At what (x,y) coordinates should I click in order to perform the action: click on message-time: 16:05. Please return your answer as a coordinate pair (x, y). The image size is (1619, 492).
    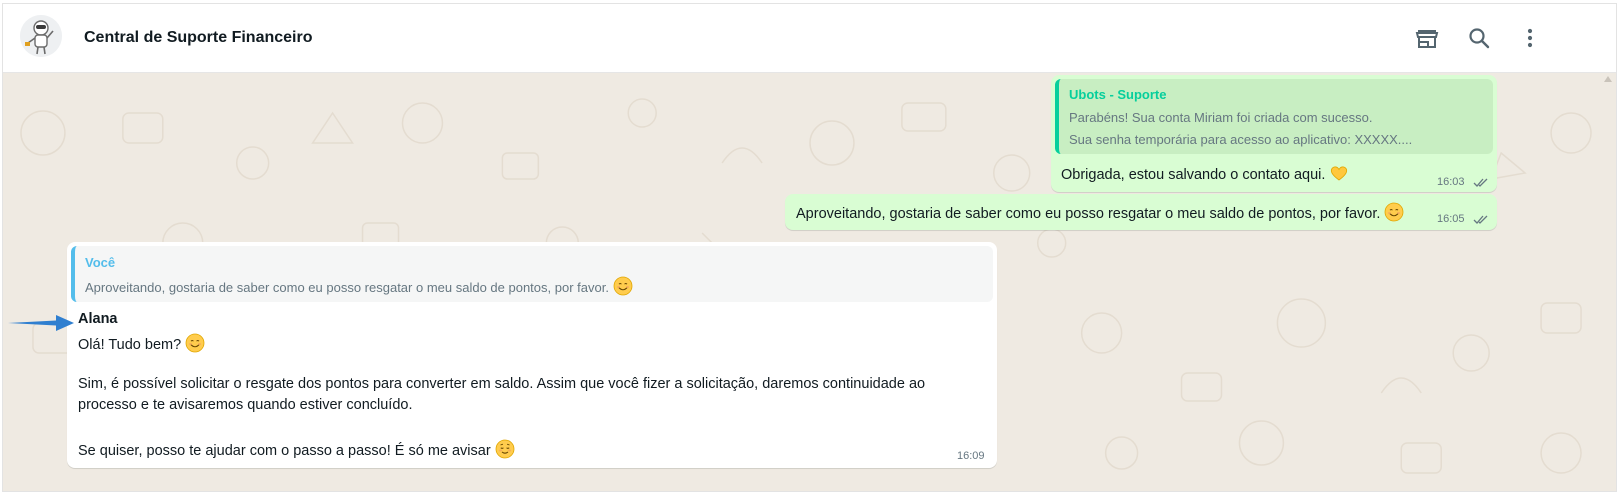
    Looking at the image, I should click on (1451, 219).